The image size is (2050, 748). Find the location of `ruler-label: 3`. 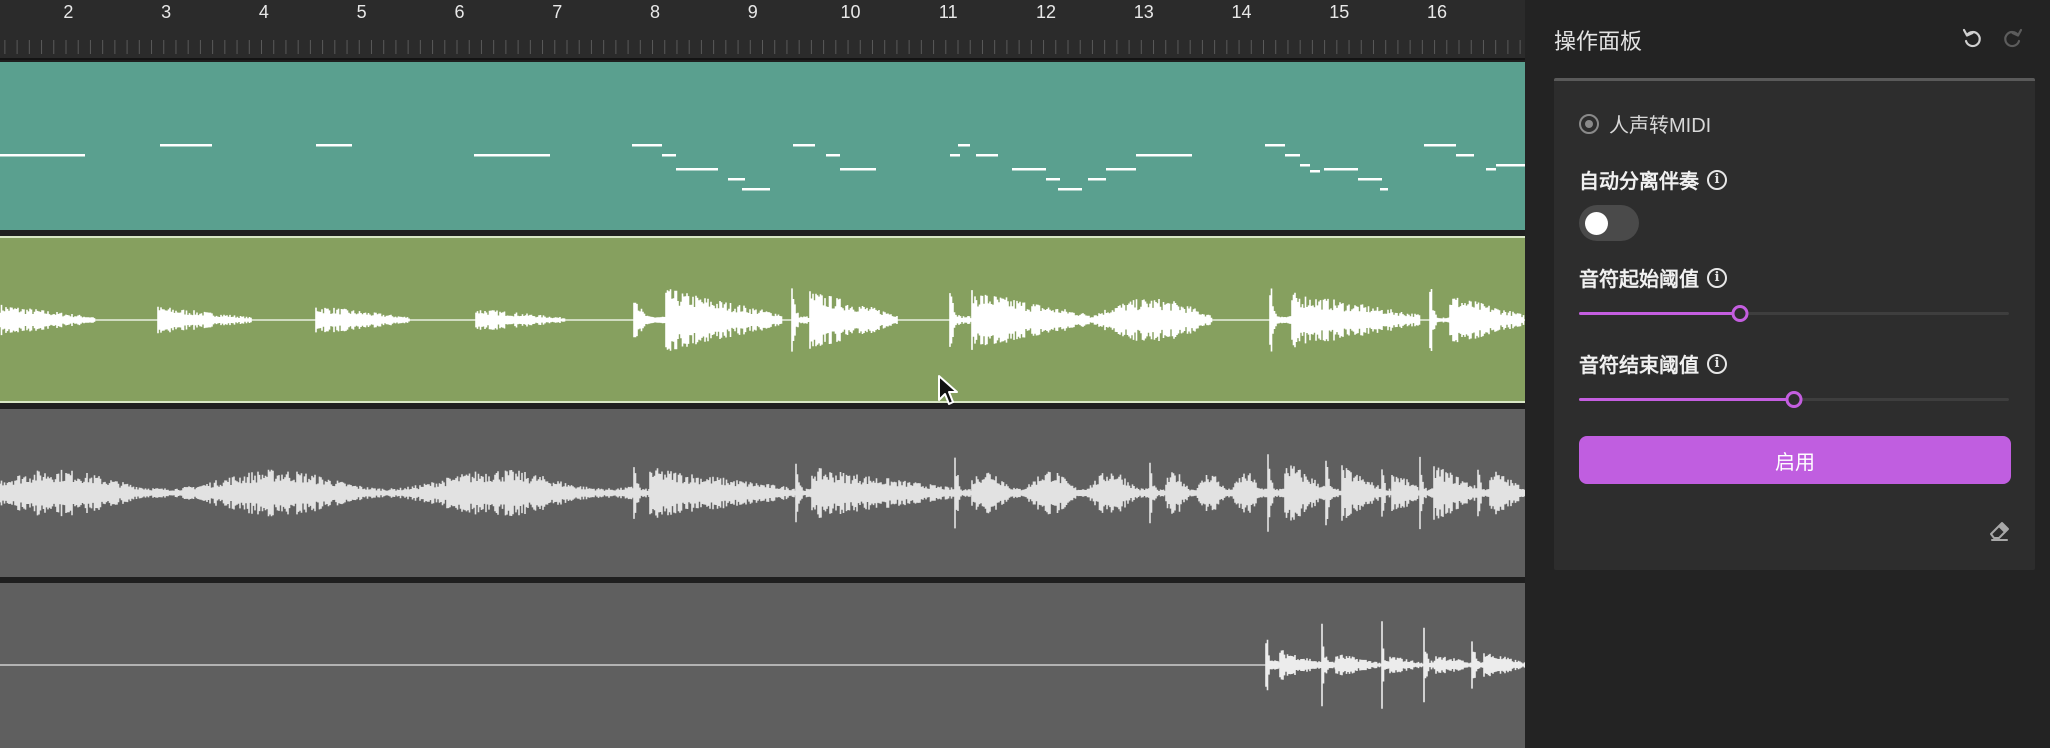

ruler-label: 3 is located at coordinates (166, 12).